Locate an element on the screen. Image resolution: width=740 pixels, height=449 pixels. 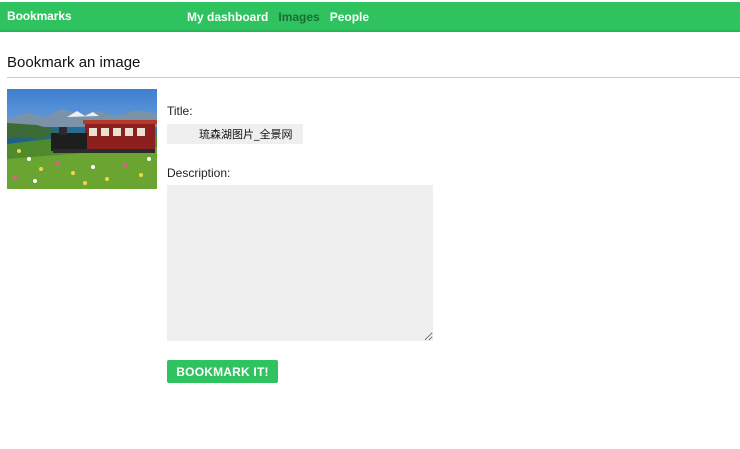
main-nav: My dashboard Images People is located at coordinates (278, 17).